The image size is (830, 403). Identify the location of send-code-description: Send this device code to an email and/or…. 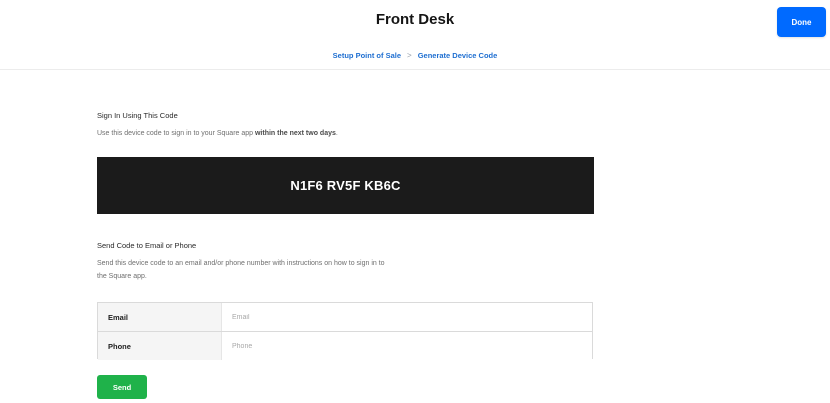
(241, 270).